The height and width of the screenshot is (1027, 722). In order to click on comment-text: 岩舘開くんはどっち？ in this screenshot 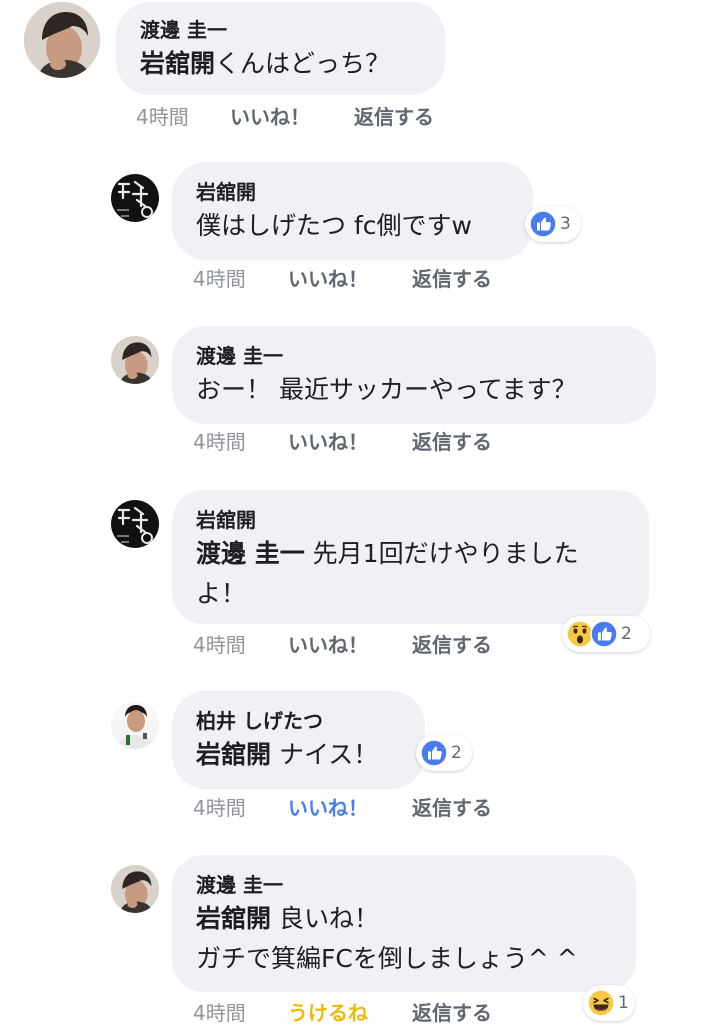, I will do `click(280, 64)`.